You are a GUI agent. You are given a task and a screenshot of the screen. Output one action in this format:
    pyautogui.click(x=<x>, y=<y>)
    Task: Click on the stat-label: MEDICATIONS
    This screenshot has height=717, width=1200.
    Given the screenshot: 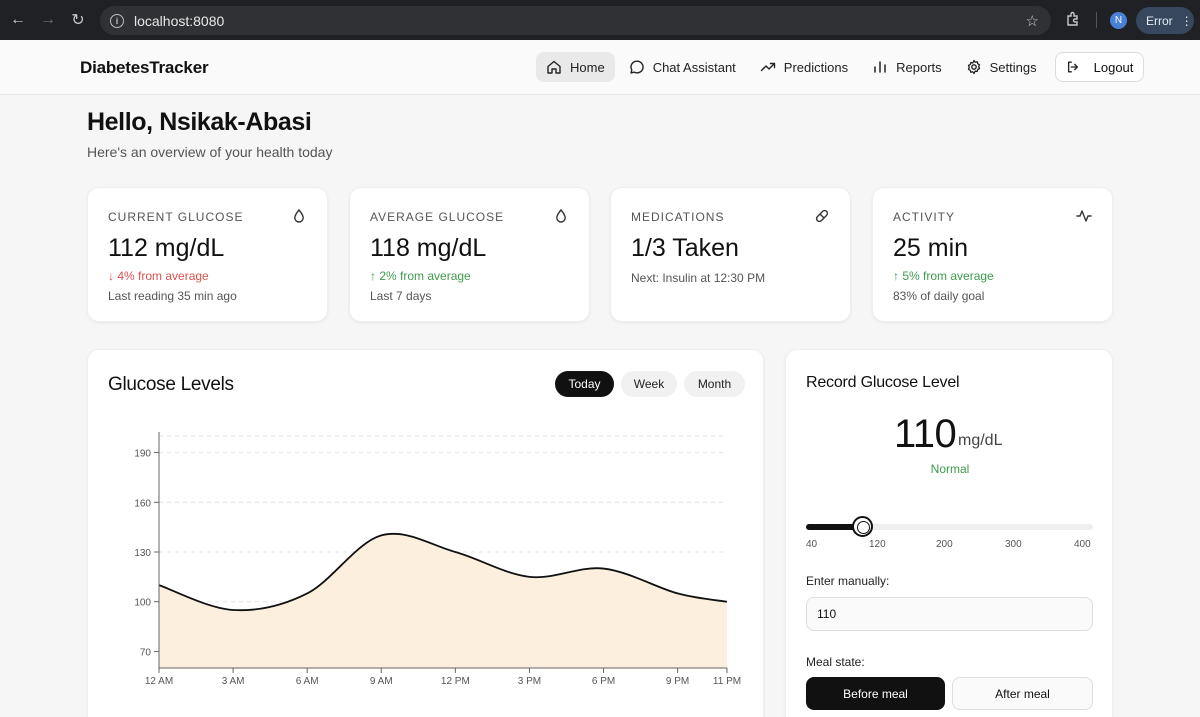 What is the action you would take?
    pyautogui.click(x=678, y=217)
    